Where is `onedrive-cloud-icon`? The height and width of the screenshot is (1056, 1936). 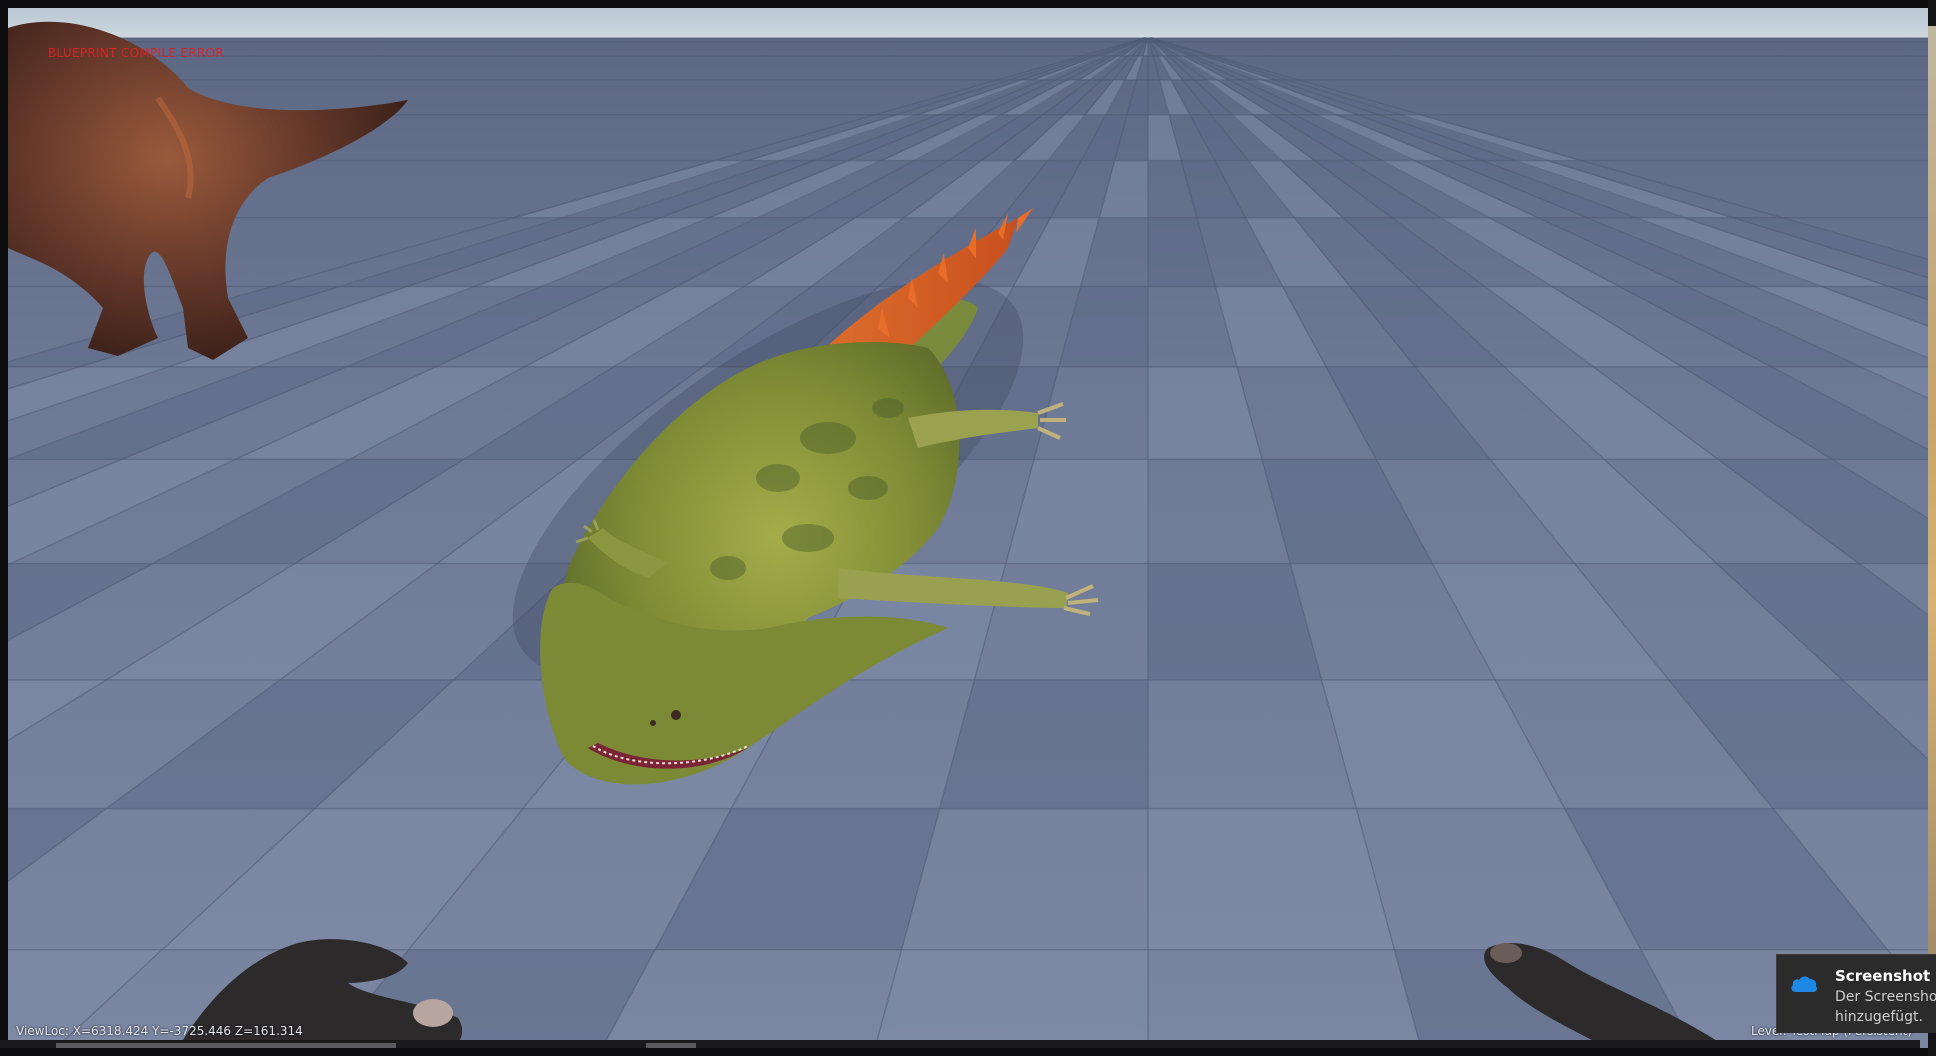 onedrive-cloud-icon is located at coordinates (1804, 984).